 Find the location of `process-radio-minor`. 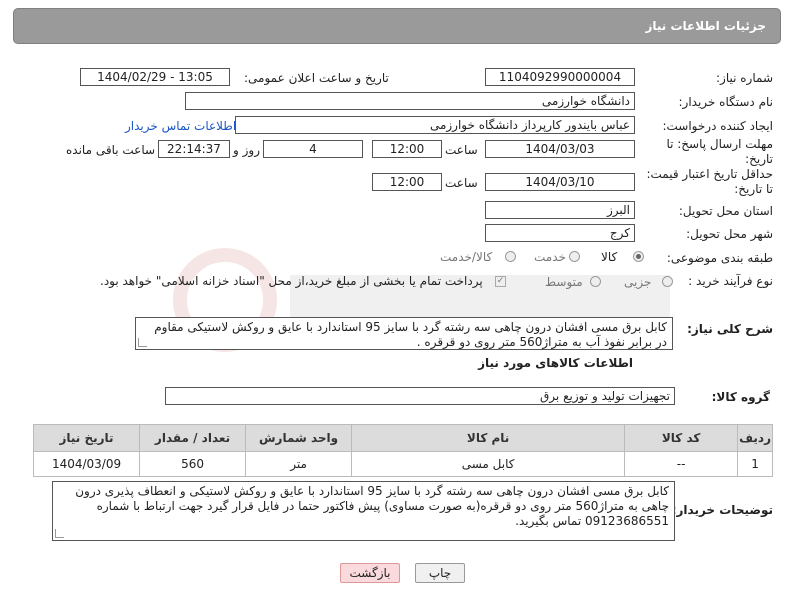

process-radio-minor is located at coordinates (667, 281).